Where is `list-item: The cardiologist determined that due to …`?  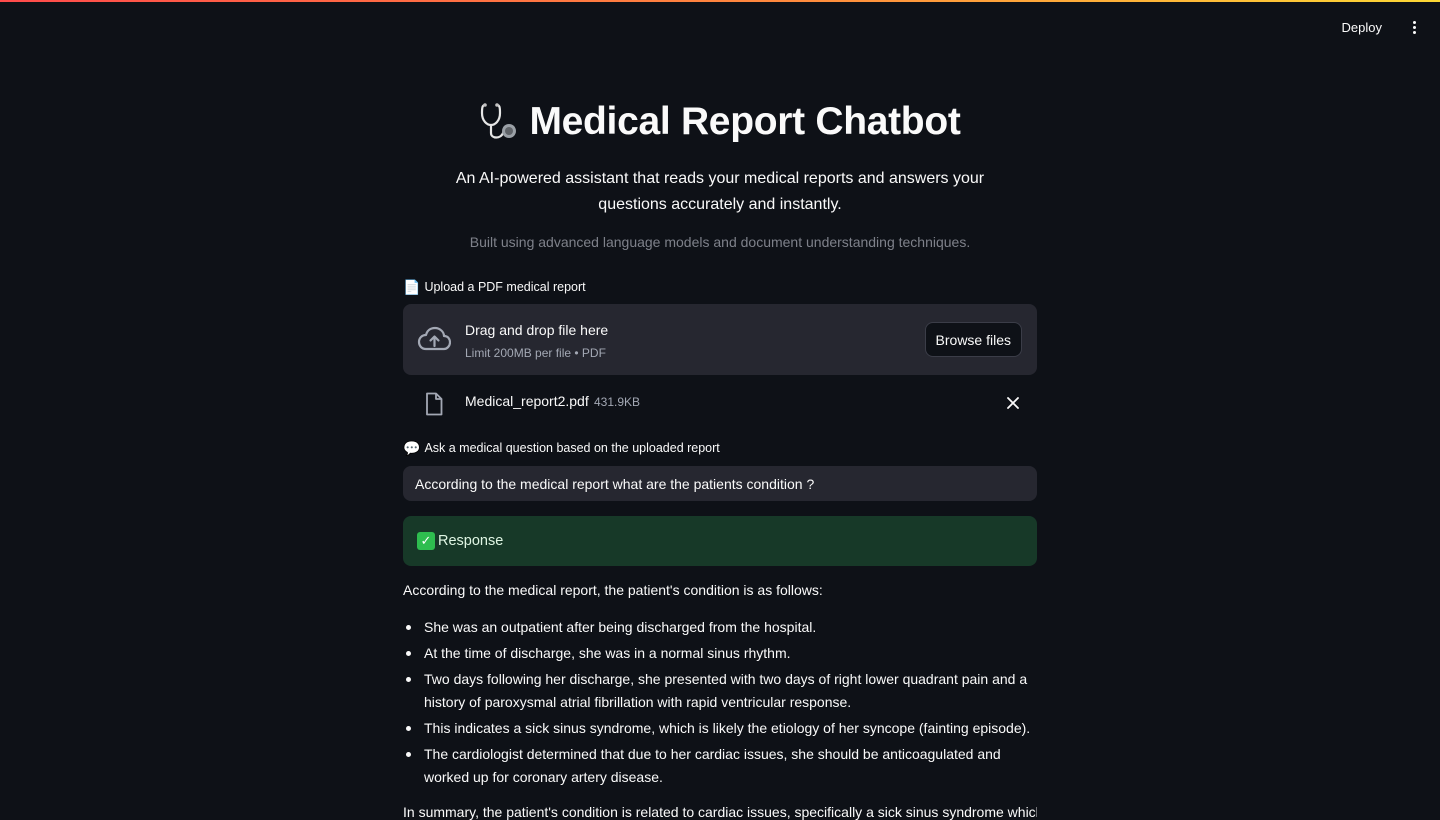 list-item: The cardiologist determined that due to … is located at coordinates (721, 766).